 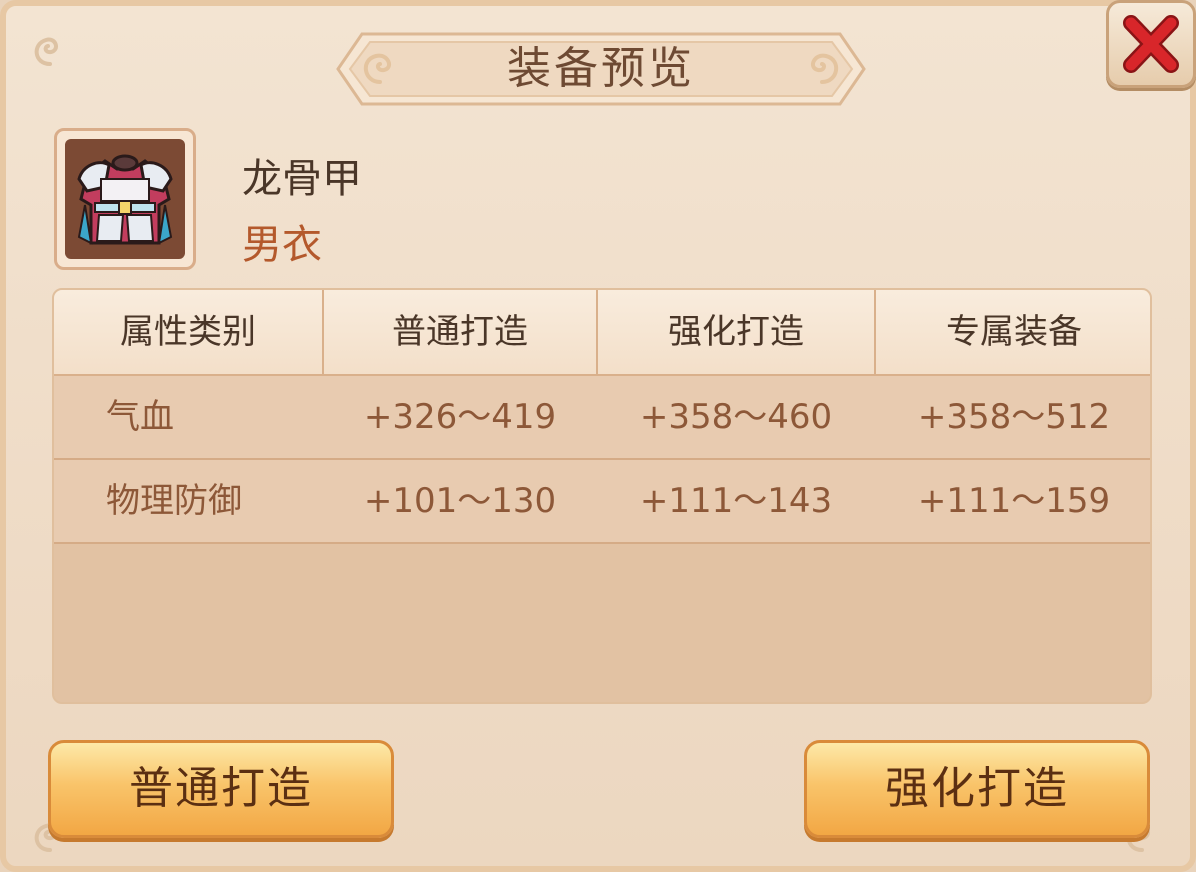 What do you see at coordinates (602, 333) in the screenshot?
I see `table-header: 属性类别 普通打造 强化打造 专属装备` at bounding box center [602, 333].